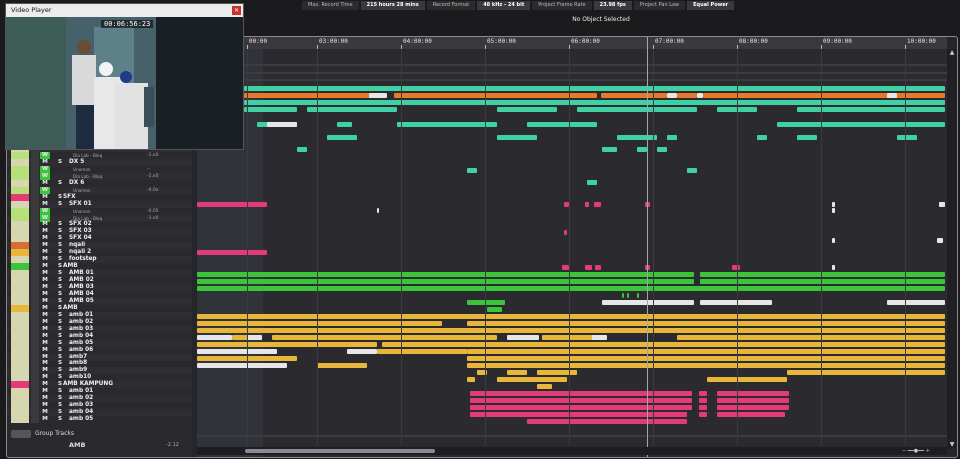 Image resolution: width=960 pixels, height=459 pixels. I want to click on video-player-titlebar: Video Player ✕, so click(124, 10).